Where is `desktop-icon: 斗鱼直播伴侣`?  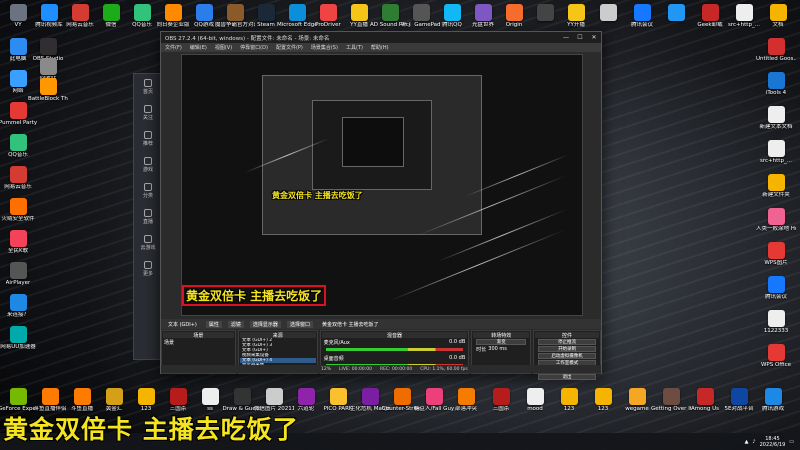
desktop-icon: 斗鱼直播伴侣 is located at coordinates (50, 400).